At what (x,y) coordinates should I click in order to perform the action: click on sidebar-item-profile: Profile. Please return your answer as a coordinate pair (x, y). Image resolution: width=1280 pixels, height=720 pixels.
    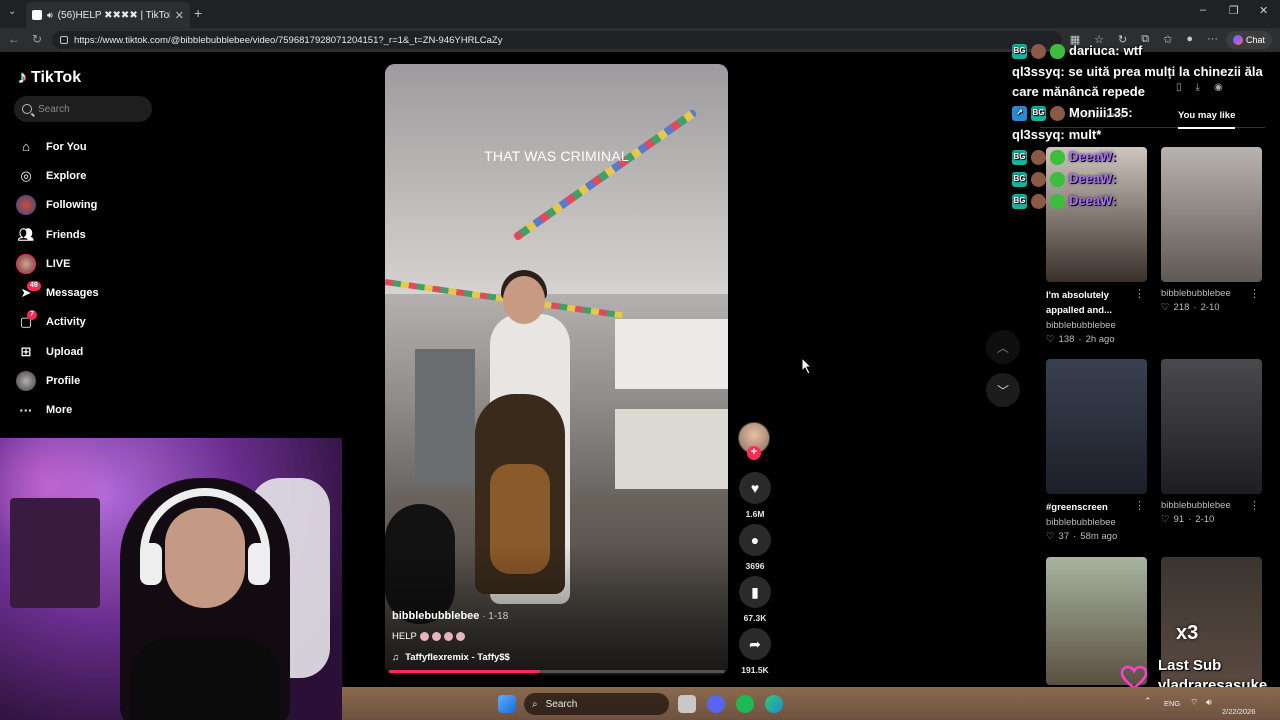
    Looking at the image, I should click on (96, 380).